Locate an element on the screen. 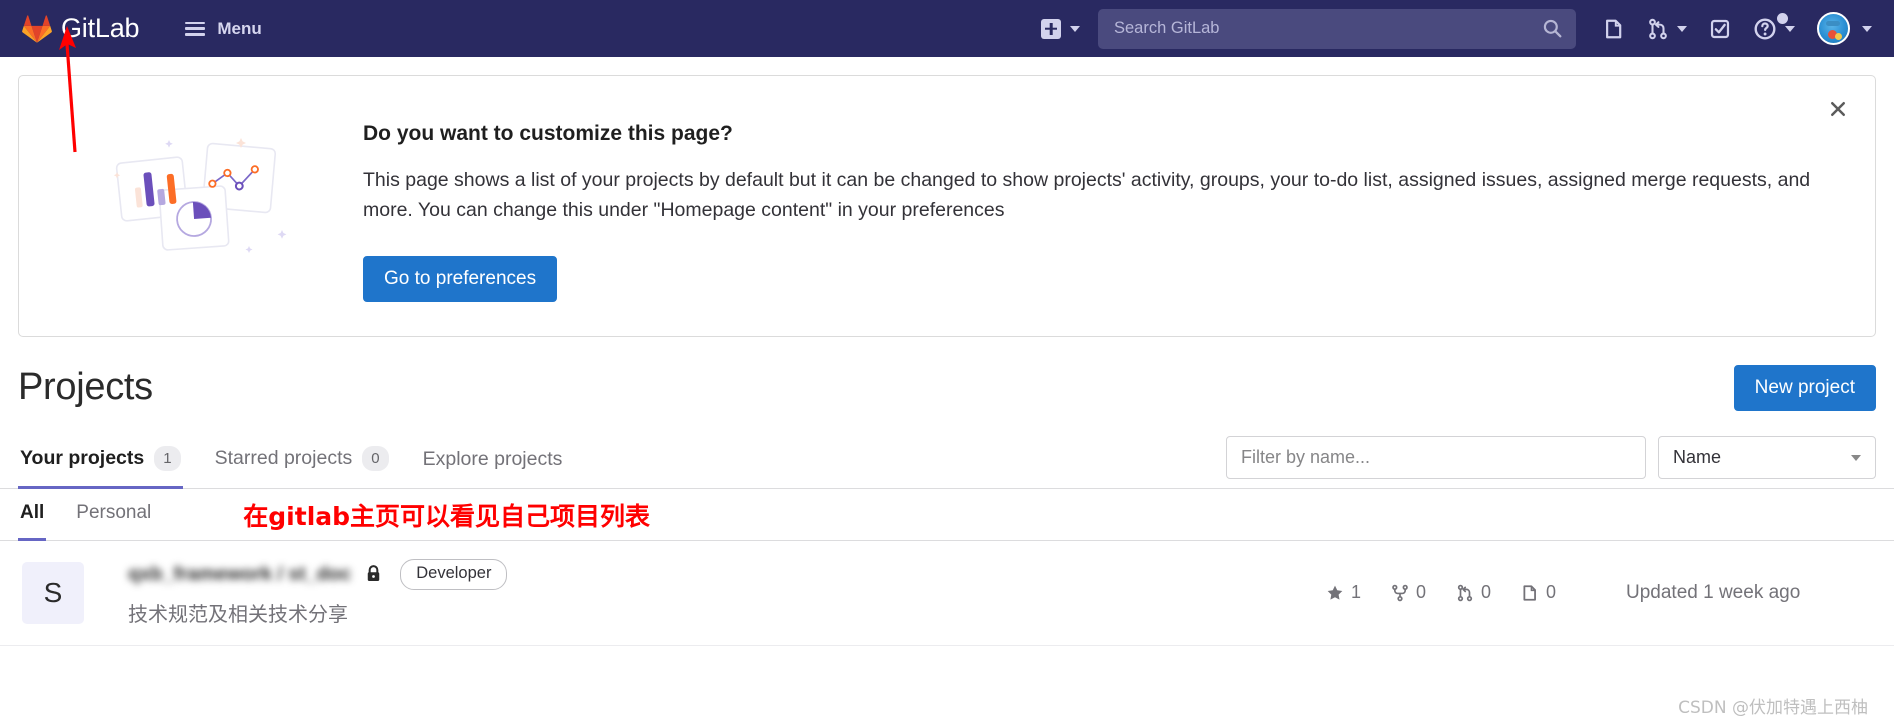 The image size is (1894, 726). stat-forks: 0 is located at coordinates (1408, 592).